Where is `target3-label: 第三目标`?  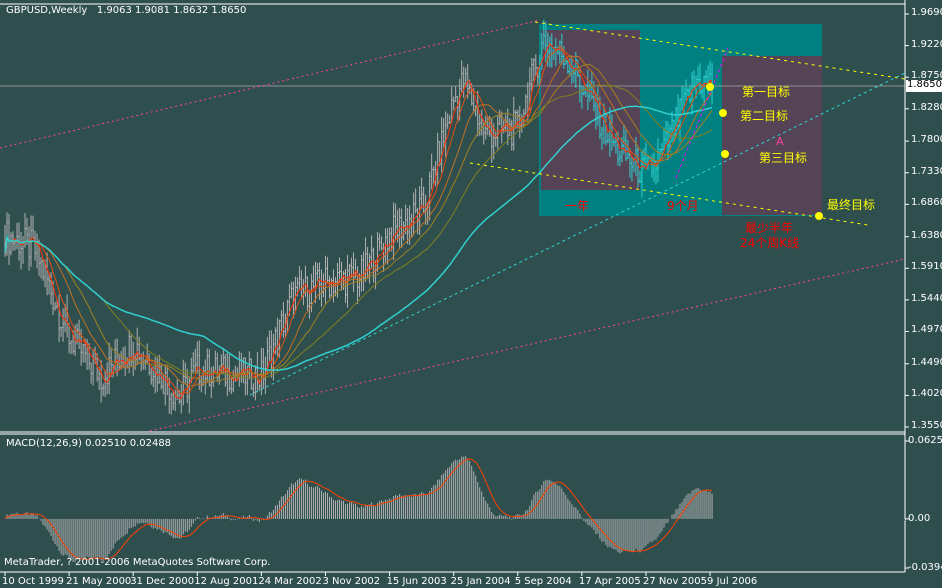 target3-label: 第三目标 is located at coordinates (783, 157).